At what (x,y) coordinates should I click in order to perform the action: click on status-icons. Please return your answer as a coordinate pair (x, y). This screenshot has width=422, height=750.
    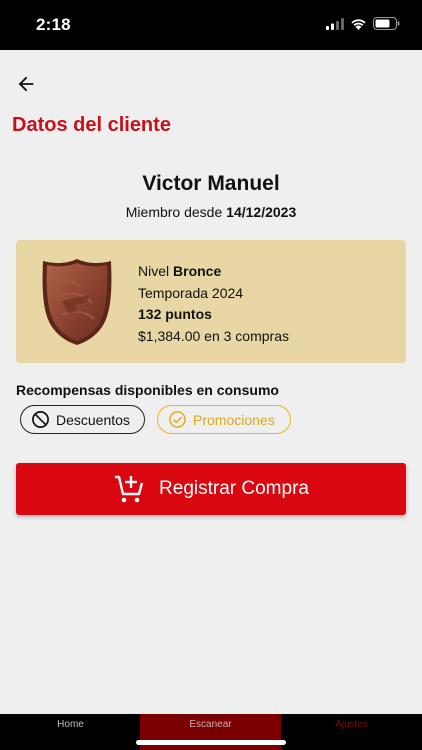
    Looking at the image, I should click on (363, 23).